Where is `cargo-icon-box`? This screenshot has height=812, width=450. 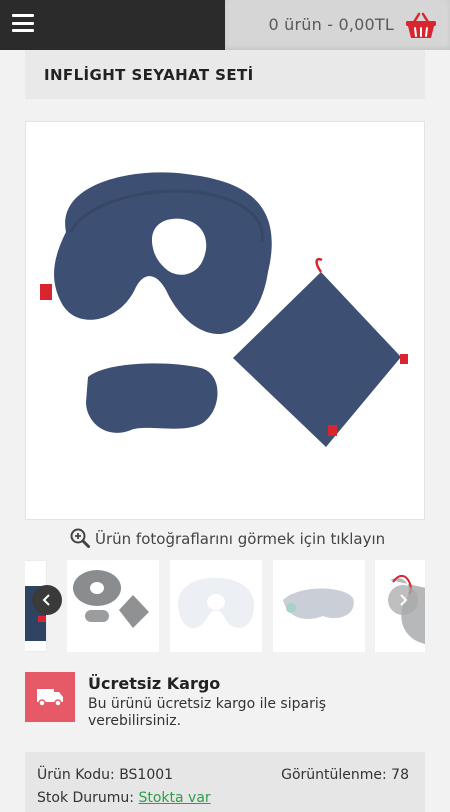
cargo-icon-box is located at coordinates (50, 697).